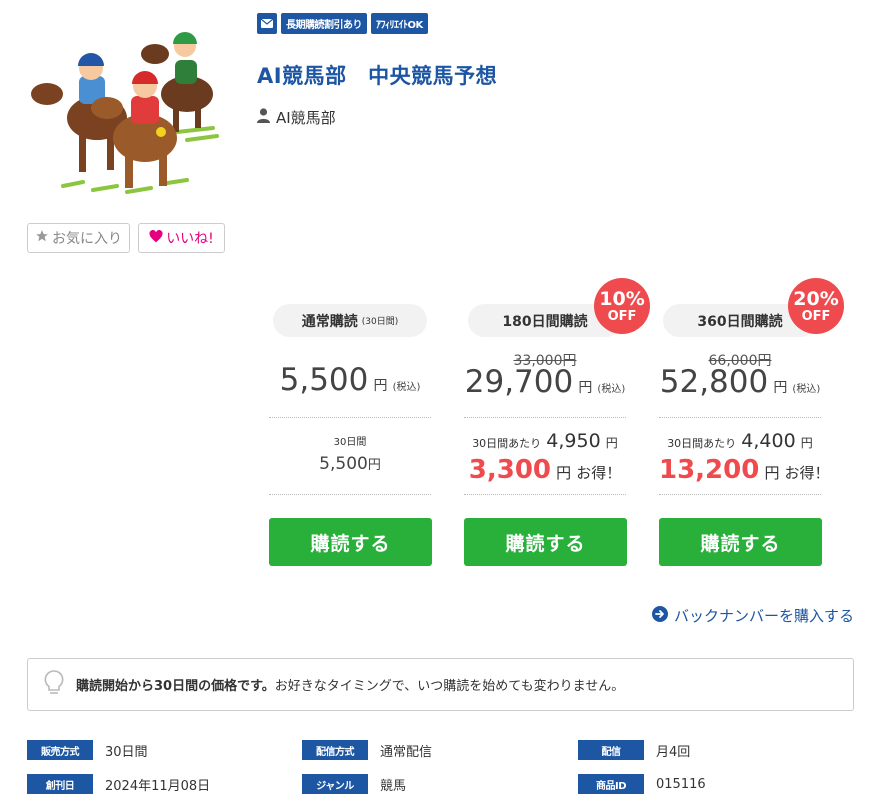  Describe the element at coordinates (545, 542) in the screenshot. I see `subscribe-button-180: 購読する` at that location.